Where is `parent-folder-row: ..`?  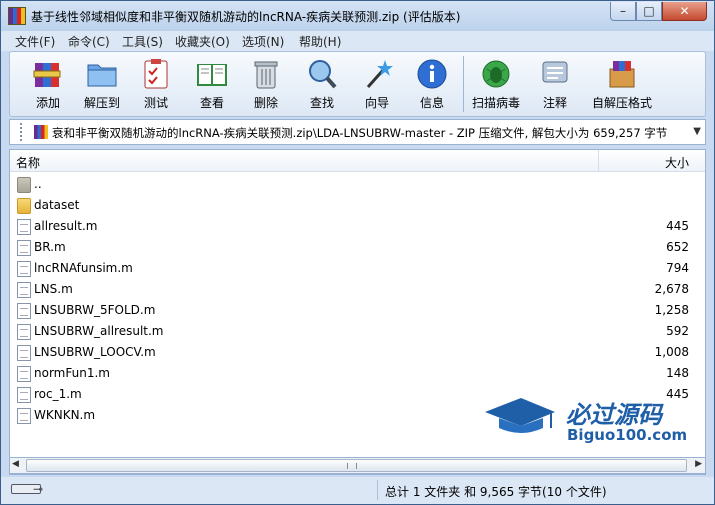
parent-folder-row: .. is located at coordinates (357, 184).